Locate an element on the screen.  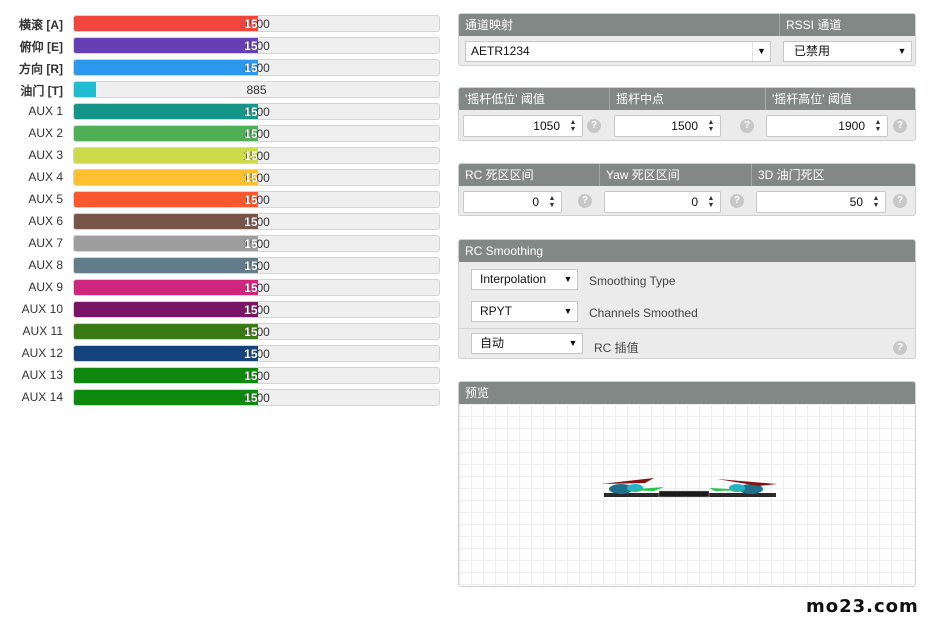
channel-row: AUX 11 15001500 is located at coordinates (220, 332).